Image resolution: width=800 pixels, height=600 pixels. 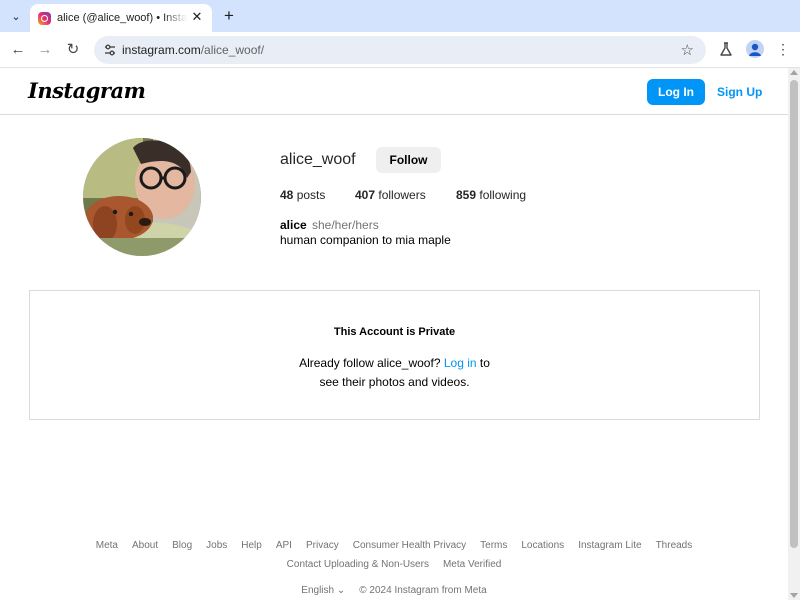 I want to click on follow-button: Follow, so click(x=408, y=160).